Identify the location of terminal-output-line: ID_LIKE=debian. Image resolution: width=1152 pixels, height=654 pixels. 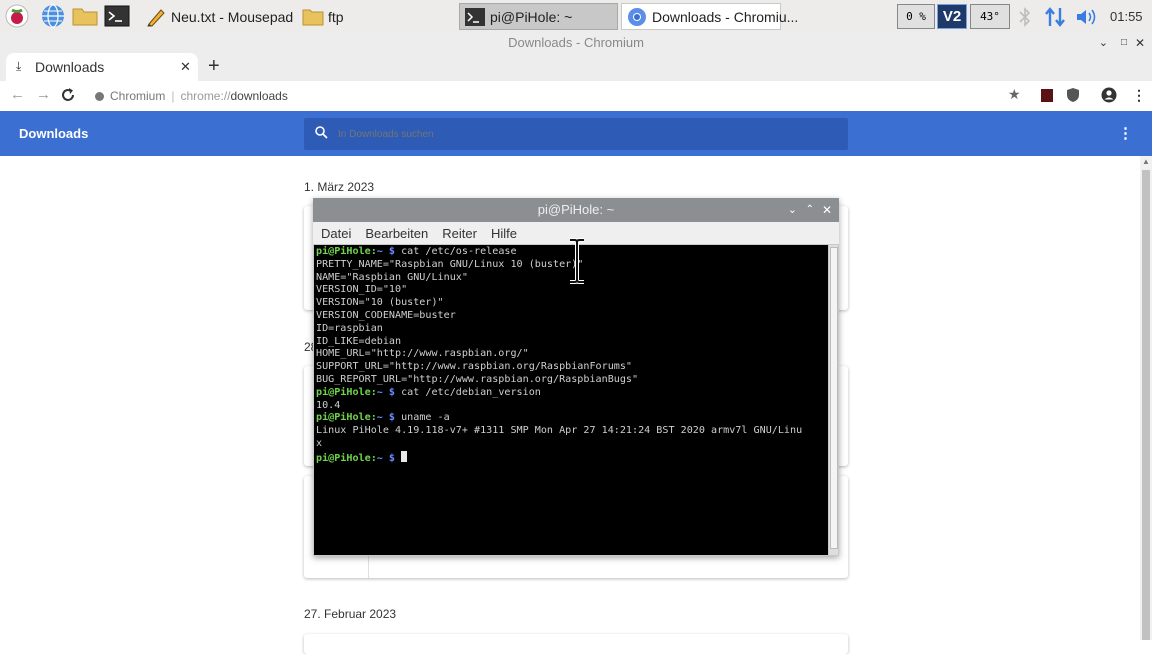
(359, 341).